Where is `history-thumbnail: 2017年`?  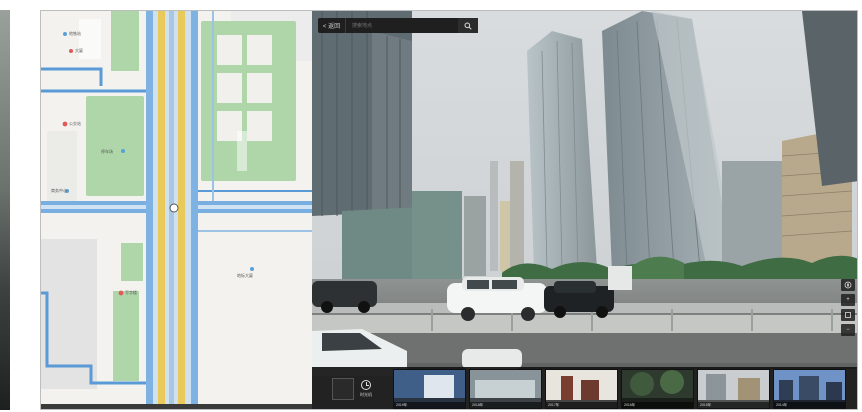
history-thumbnail: 2017年 is located at coordinates (581, 389).